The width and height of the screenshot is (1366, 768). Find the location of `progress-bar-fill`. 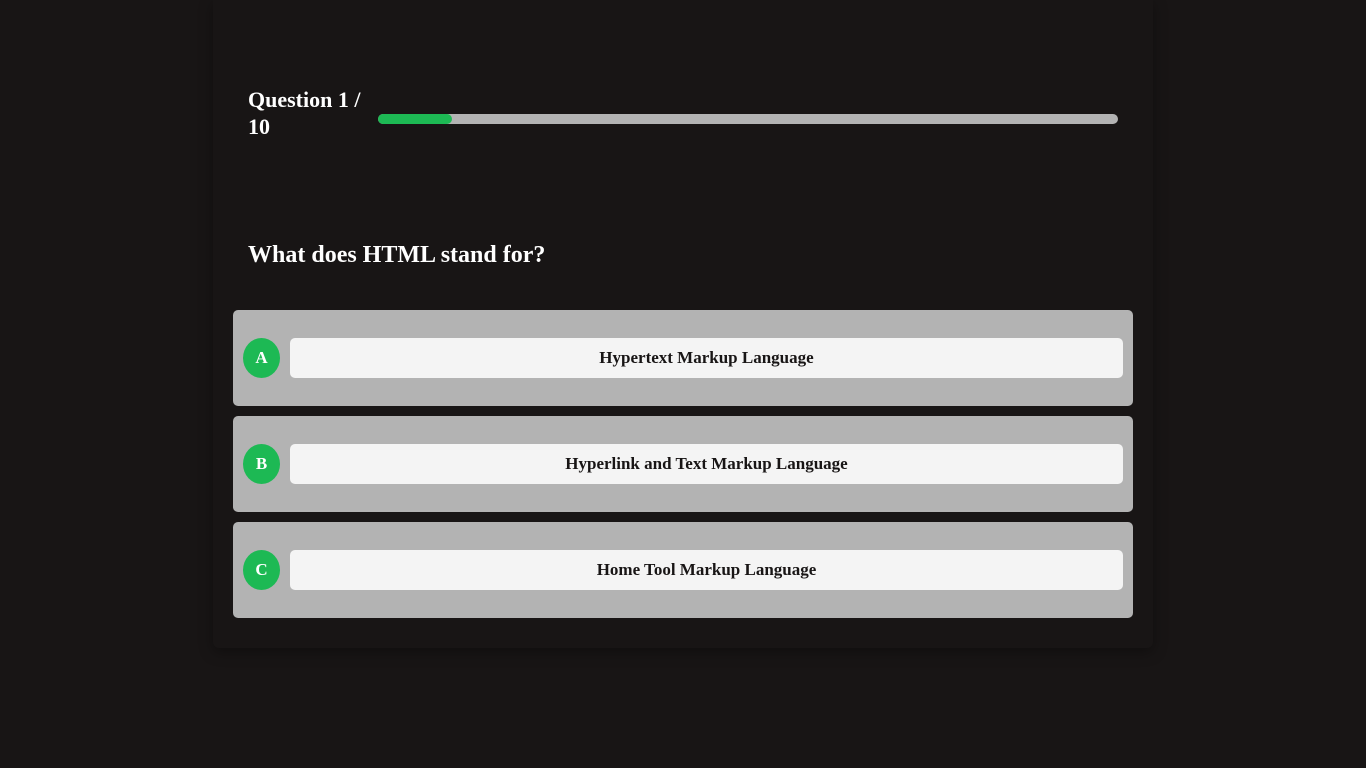

progress-bar-fill is located at coordinates (415, 119).